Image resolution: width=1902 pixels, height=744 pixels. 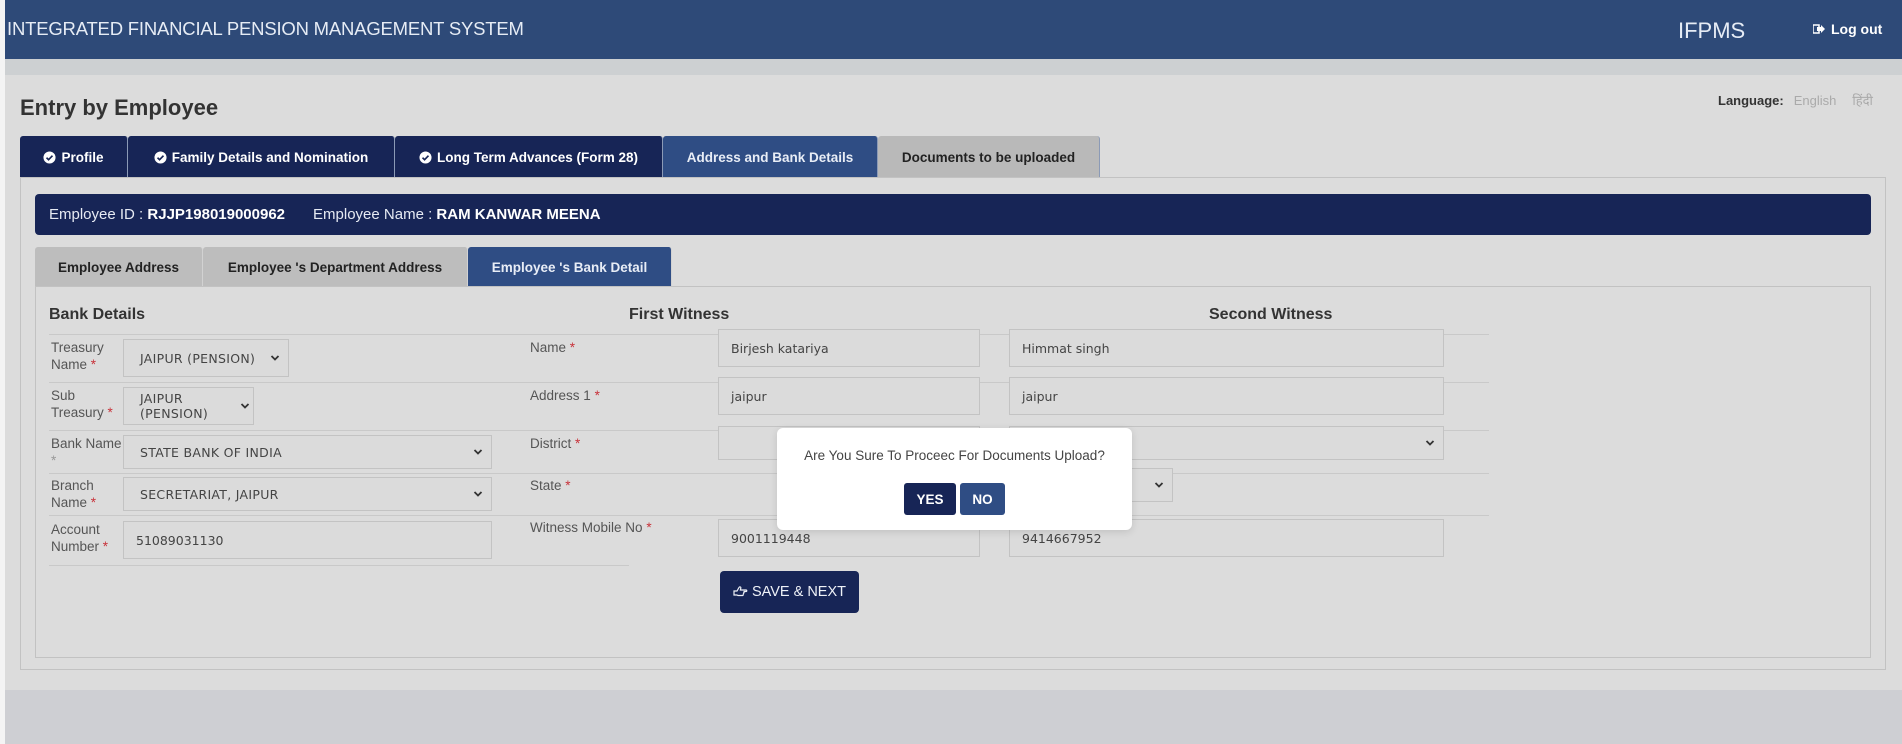 I want to click on first-witness-address-input: jaipur, so click(x=849, y=396).